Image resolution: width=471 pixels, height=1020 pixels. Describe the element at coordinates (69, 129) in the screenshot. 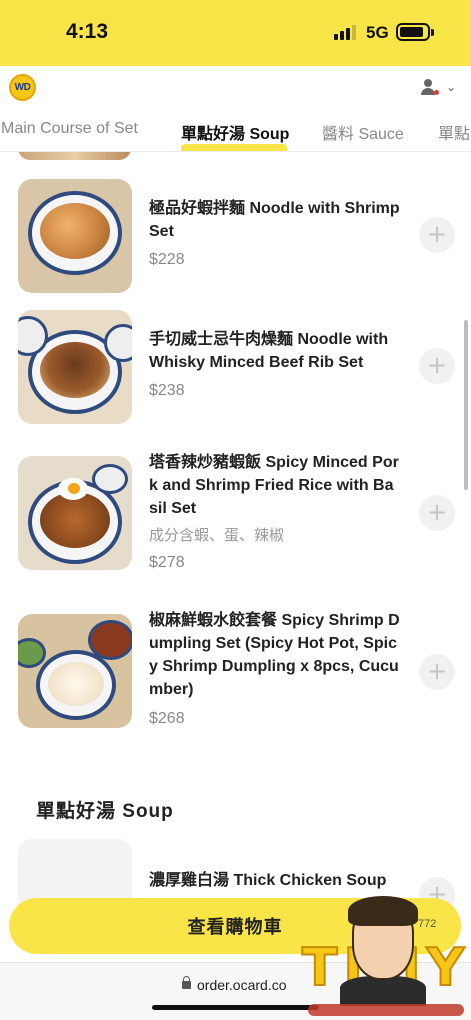

I see `tab-main-course: Main Course of Set` at that location.